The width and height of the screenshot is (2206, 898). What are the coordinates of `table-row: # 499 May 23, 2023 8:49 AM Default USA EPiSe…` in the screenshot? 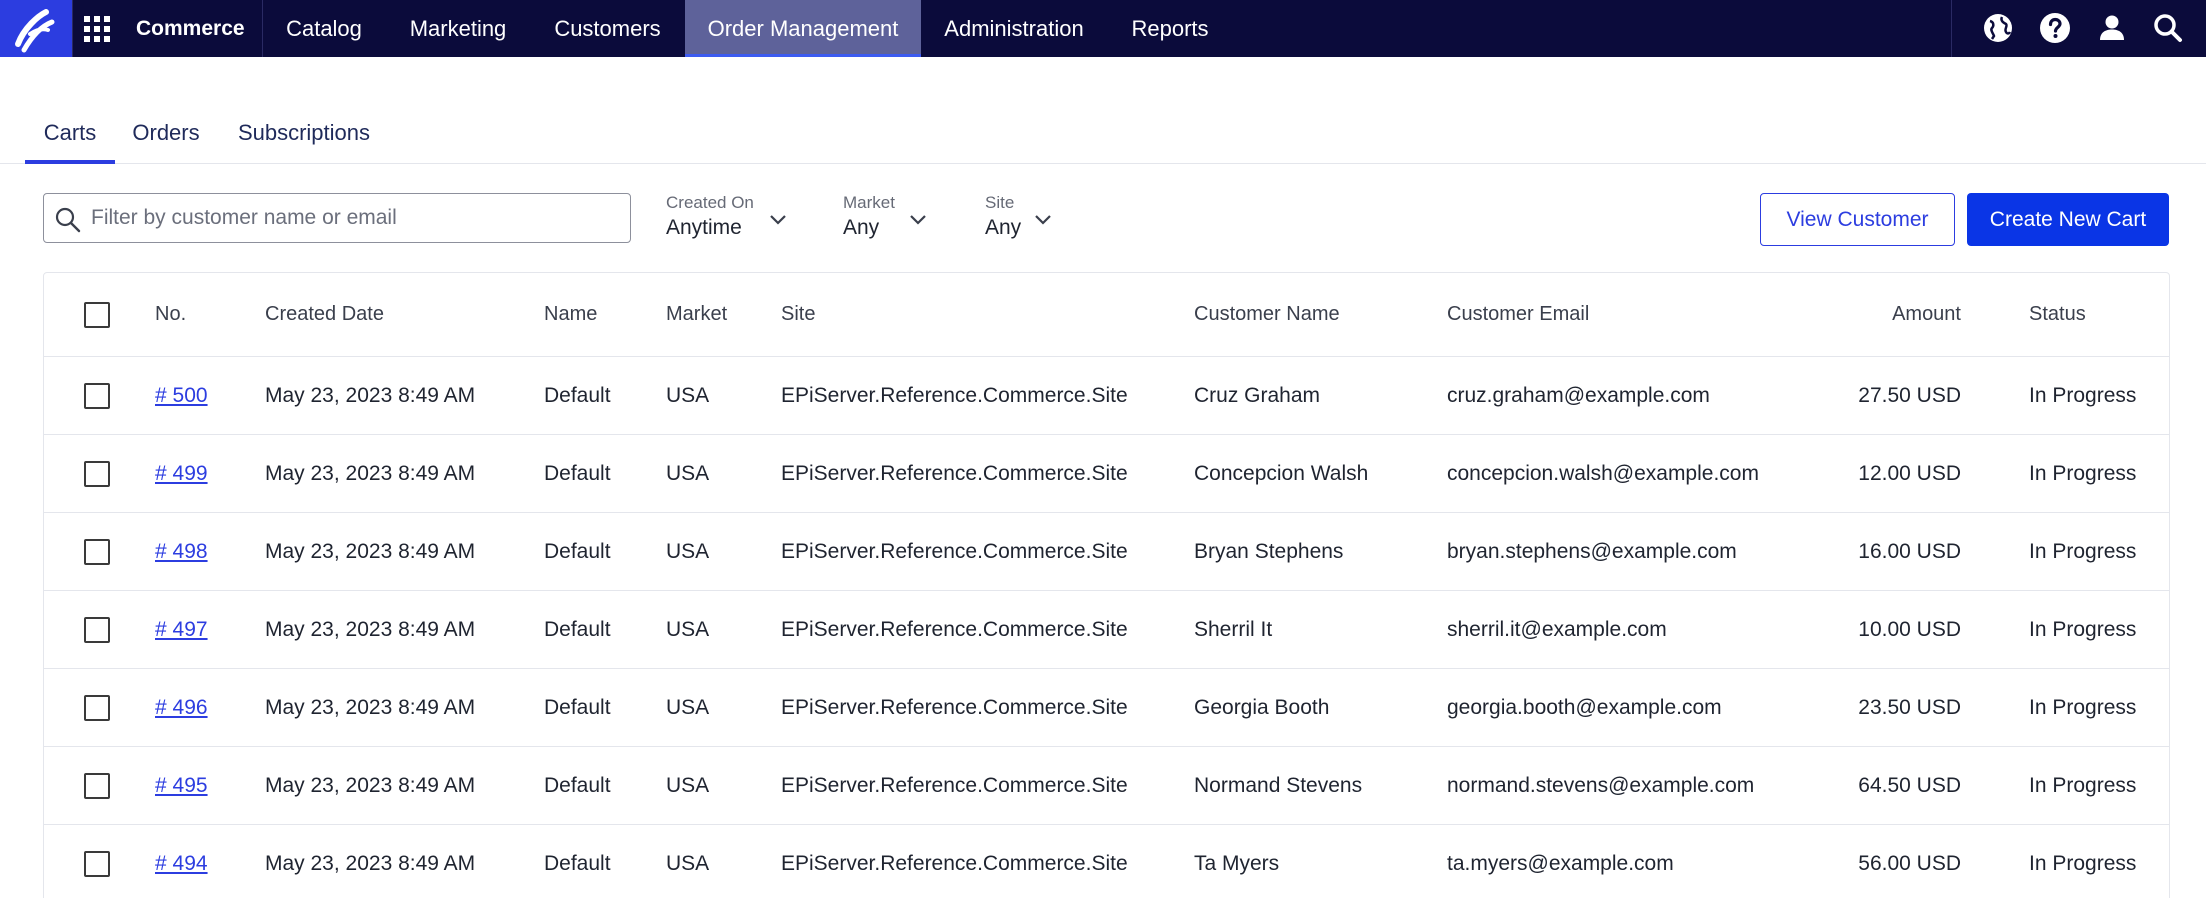 It's located at (1106, 474).